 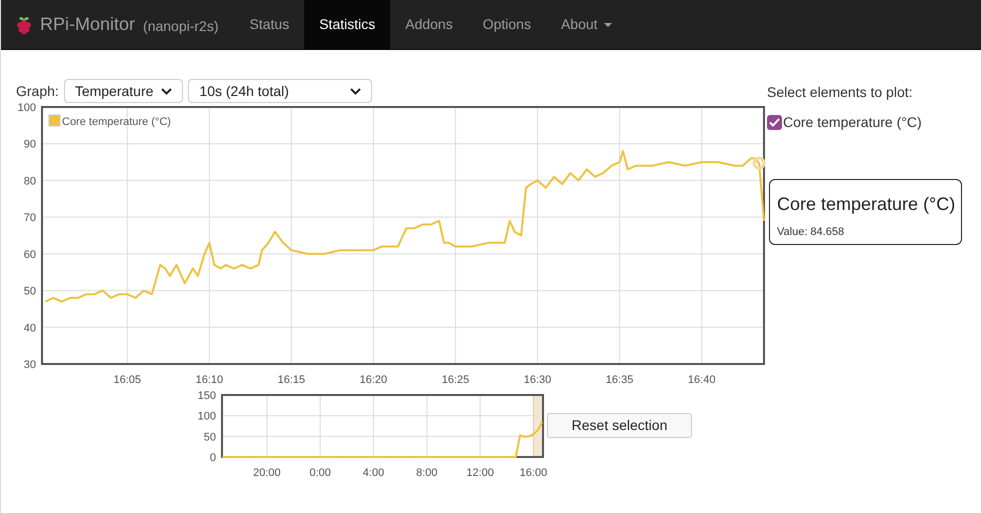 I want to click on y-tick-label: 90, so click(x=30, y=144).